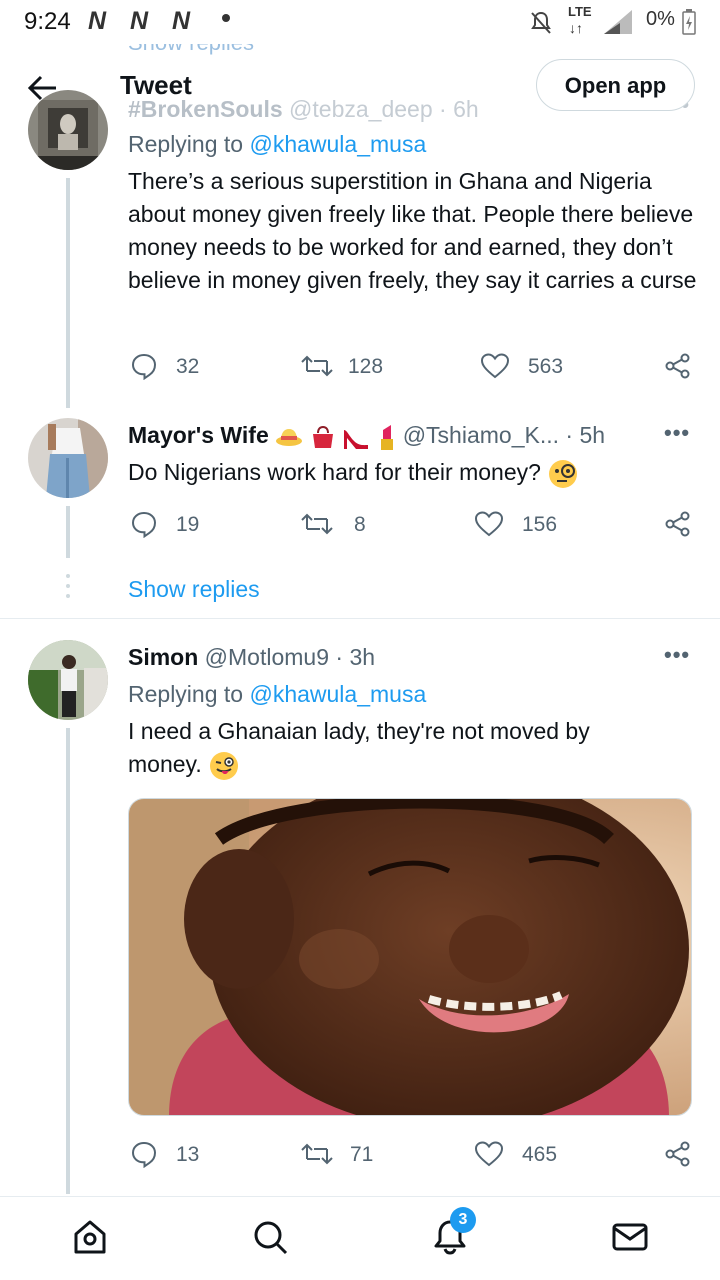 The height and width of the screenshot is (1280, 720). Describe the element at coordinates (355, 439) in the screenshot. I see `high-heel-emoji-icon` at that location.